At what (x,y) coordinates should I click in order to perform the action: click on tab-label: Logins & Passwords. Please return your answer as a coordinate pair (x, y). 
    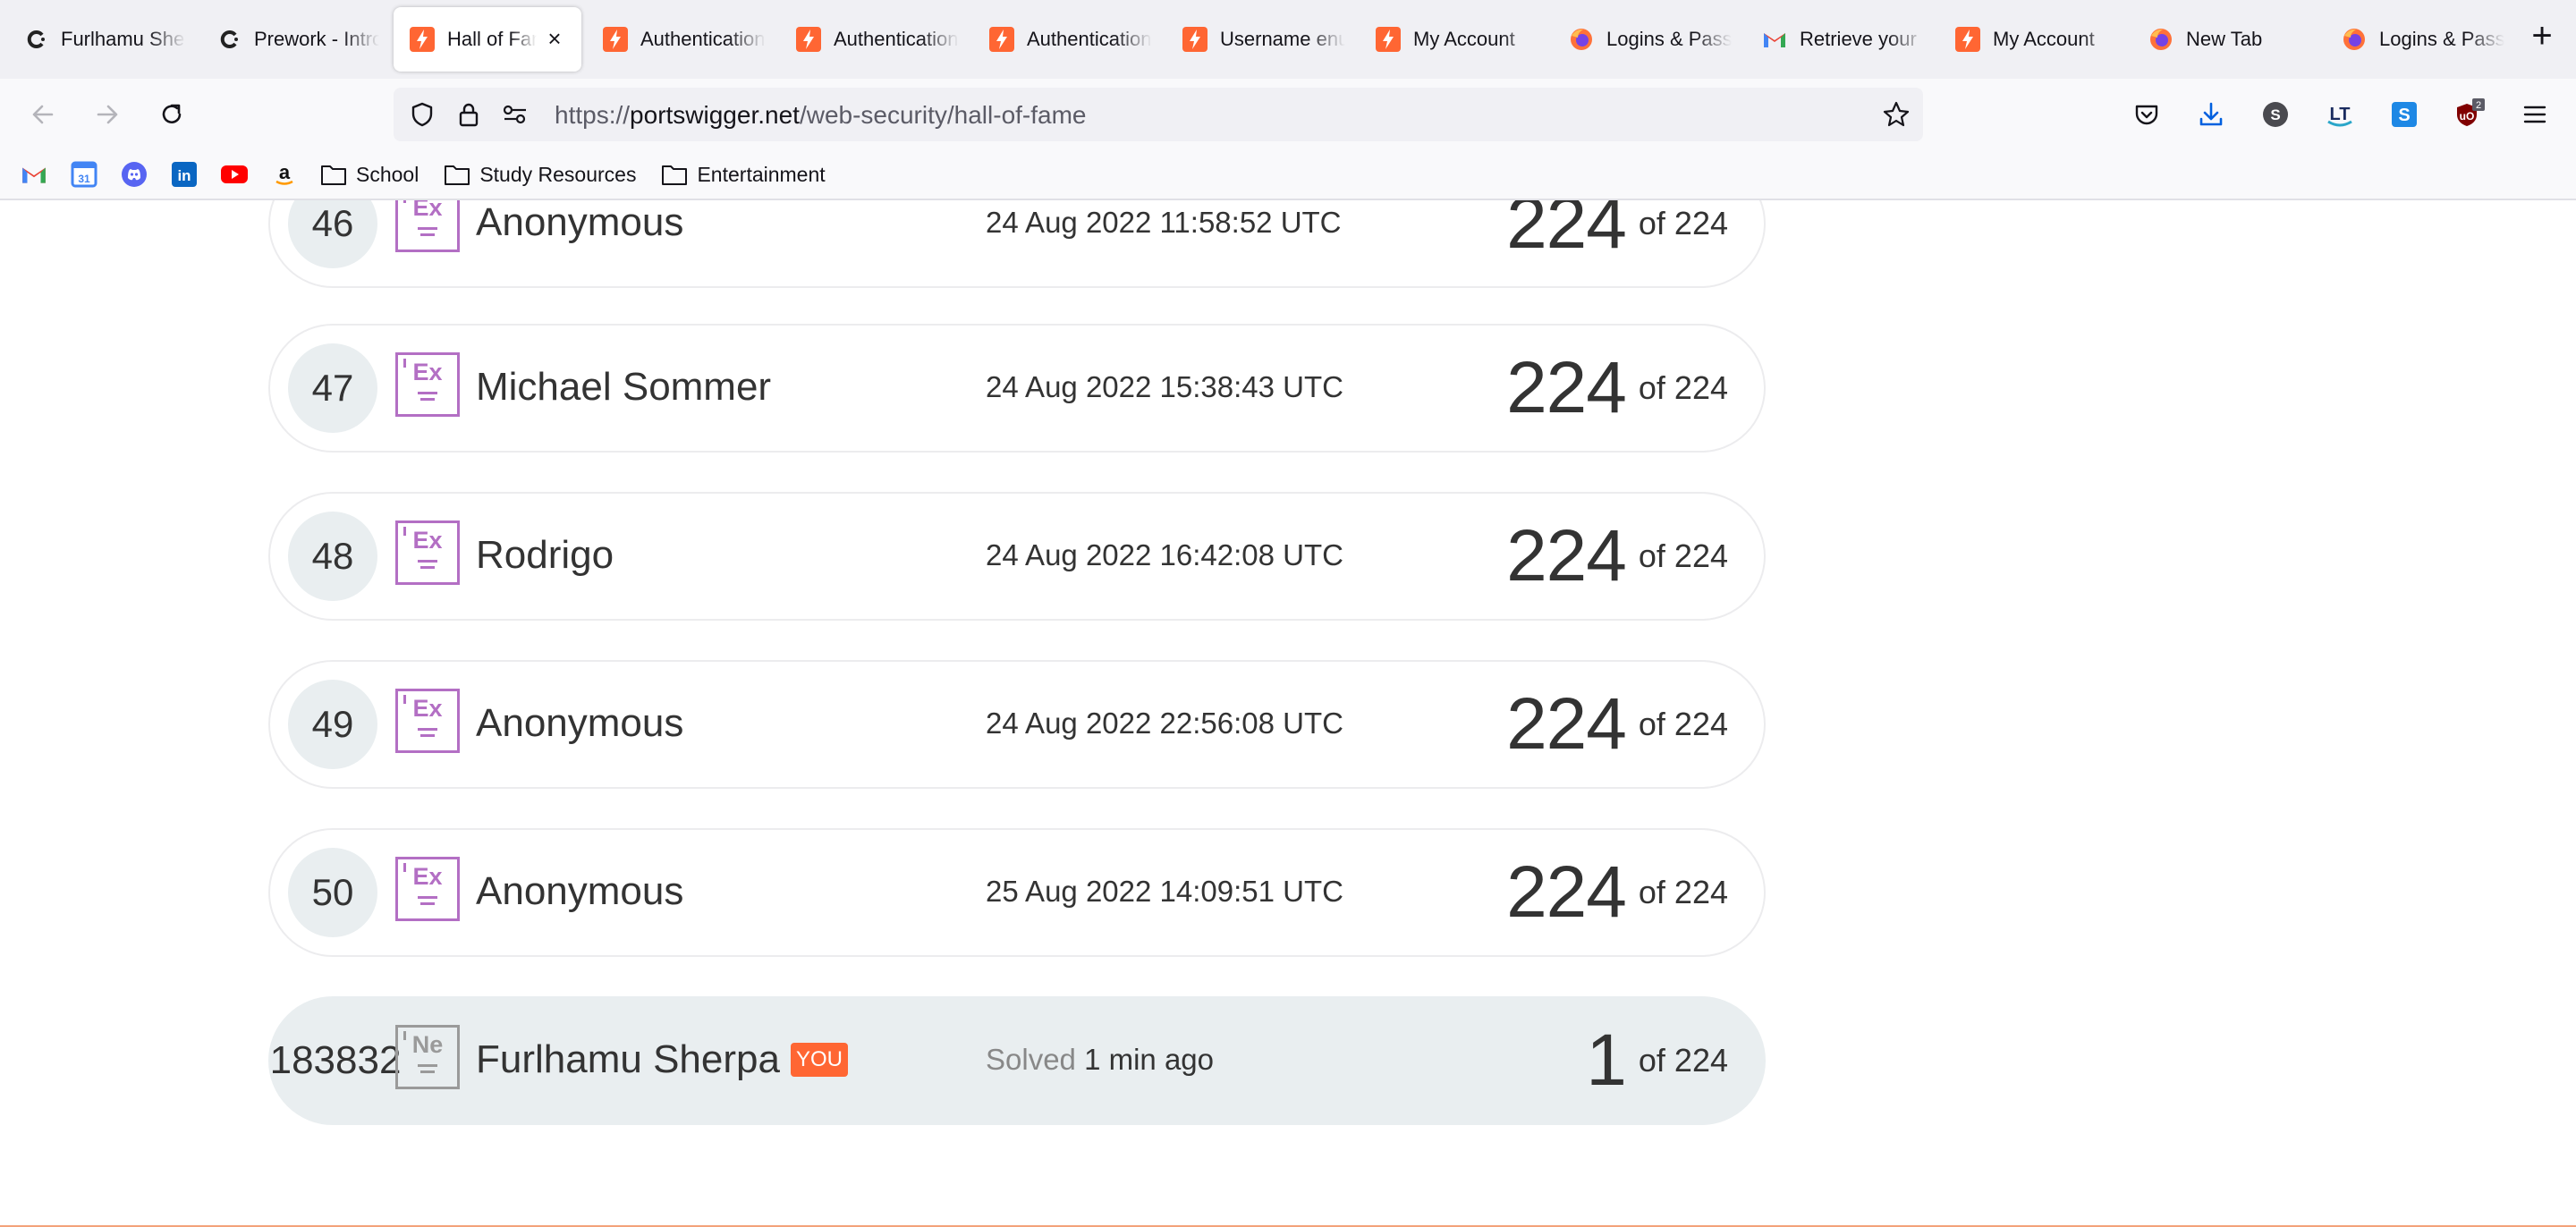
    Looking at the image, I should click on (1669, 39).